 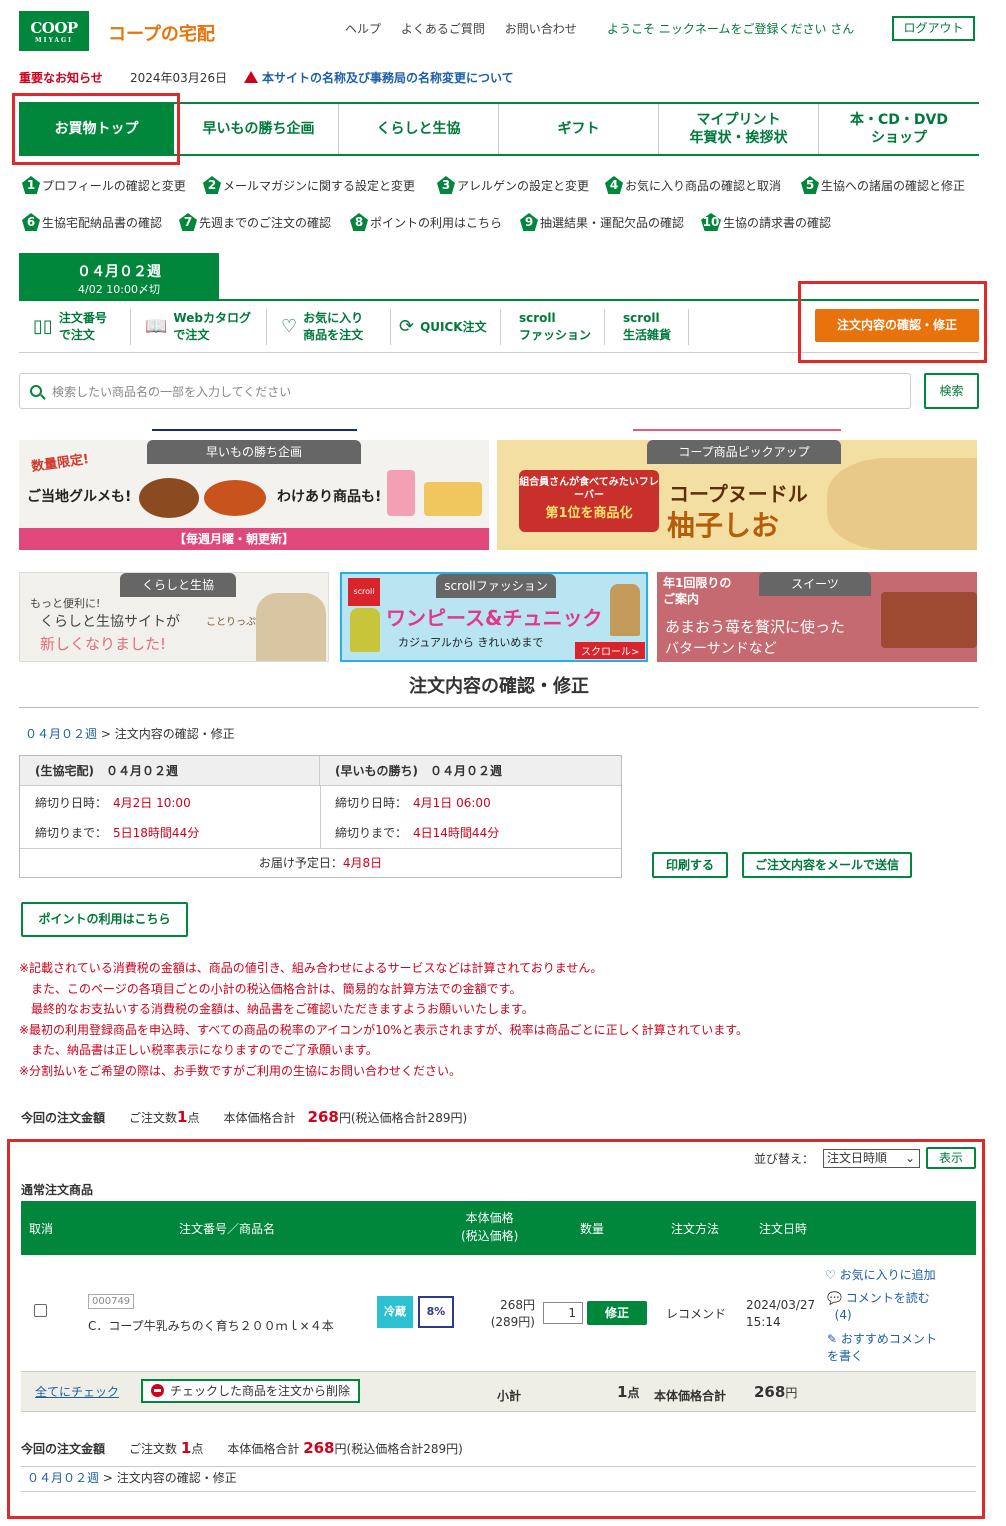 What do you see at coordinates (933, 28) in the screenshot?
I see `logout-button: ログアウト` at bounding box center [933, 28].